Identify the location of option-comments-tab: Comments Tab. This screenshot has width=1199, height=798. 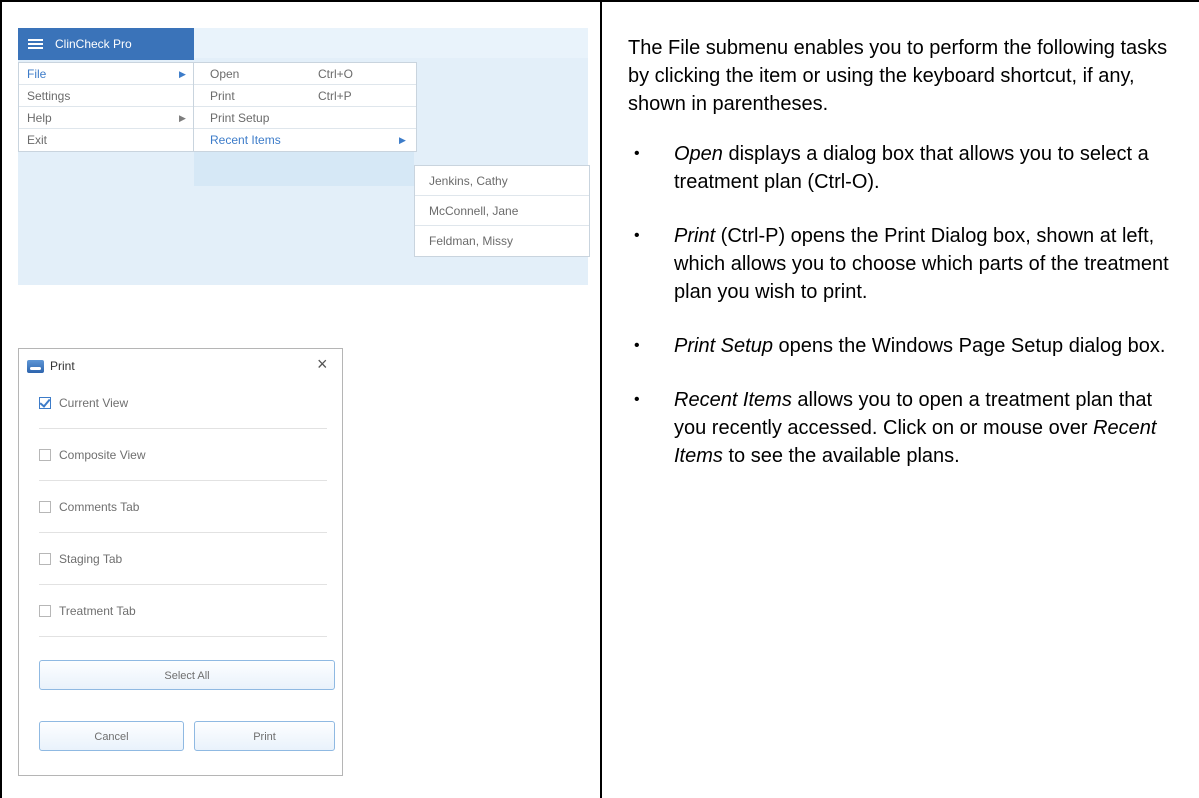
(183, 507).